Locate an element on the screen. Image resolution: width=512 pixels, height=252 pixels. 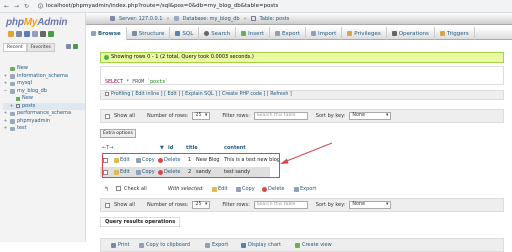
create-view-button: Create view is located at coordinates (313, 245).